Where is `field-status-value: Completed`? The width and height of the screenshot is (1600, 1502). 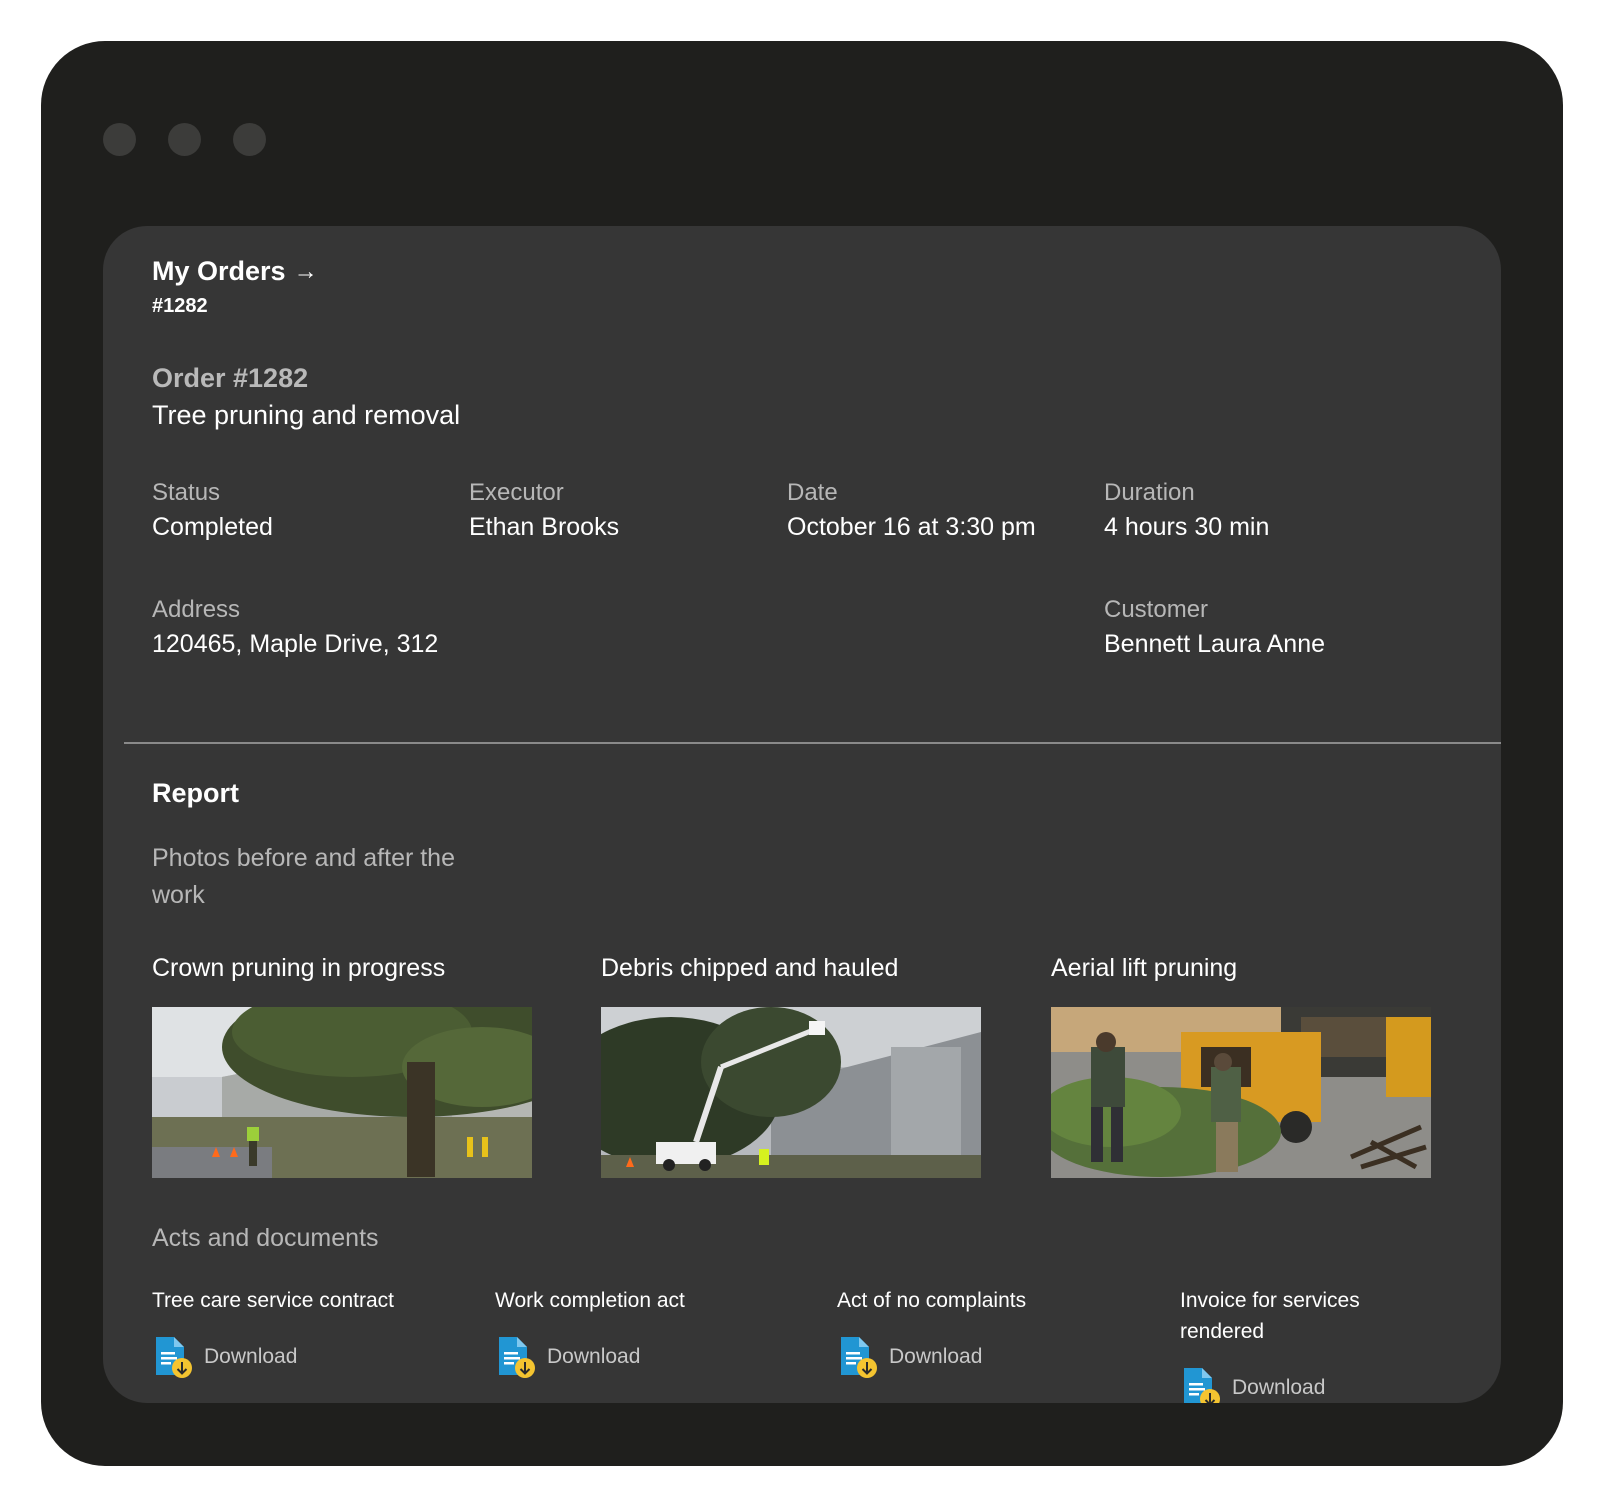 field-status-value: Completed is located at coordinates (212, 527).